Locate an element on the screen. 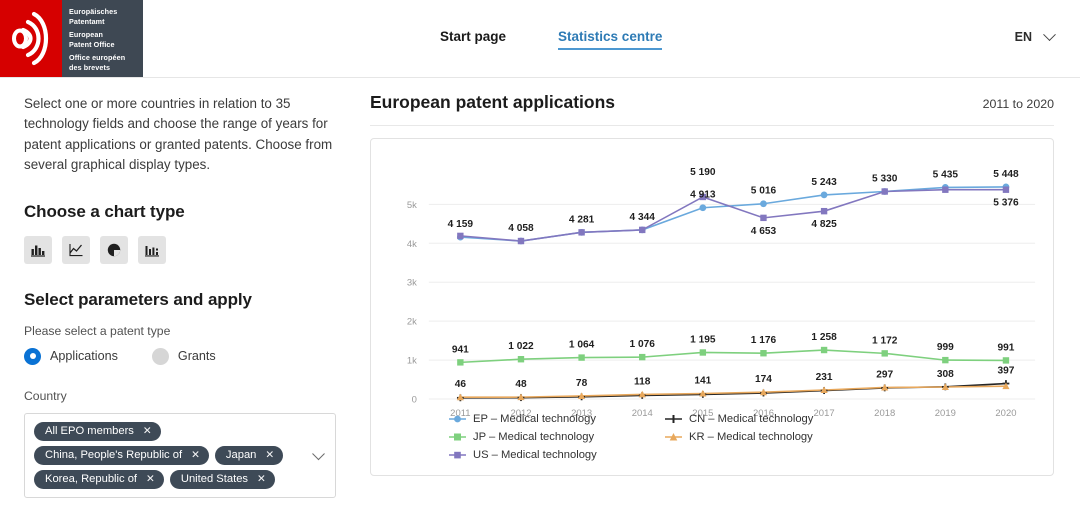 This screenshot has width=1080, height=509. radio-grants: Grants is located at coordinates (183, 356).